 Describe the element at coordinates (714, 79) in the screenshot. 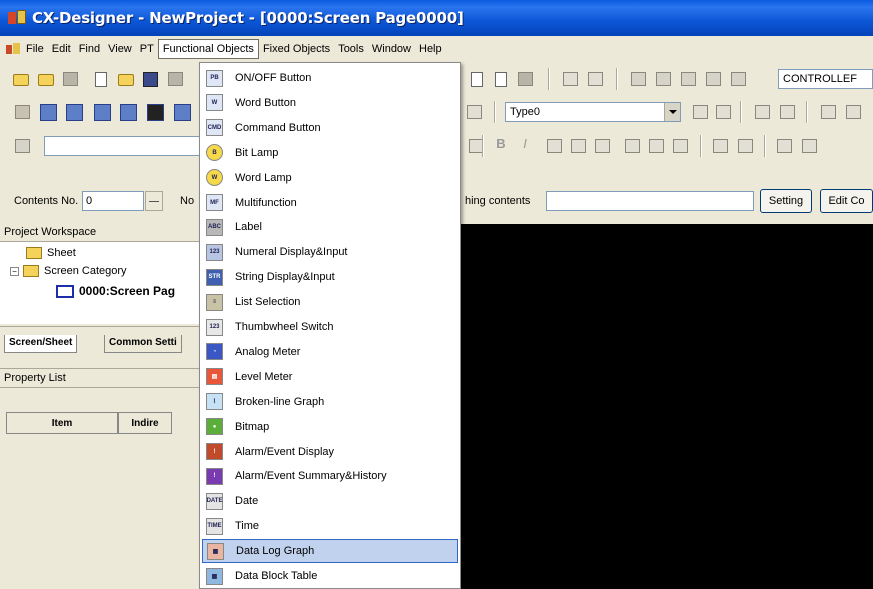

I see `delete-icon` at that location.